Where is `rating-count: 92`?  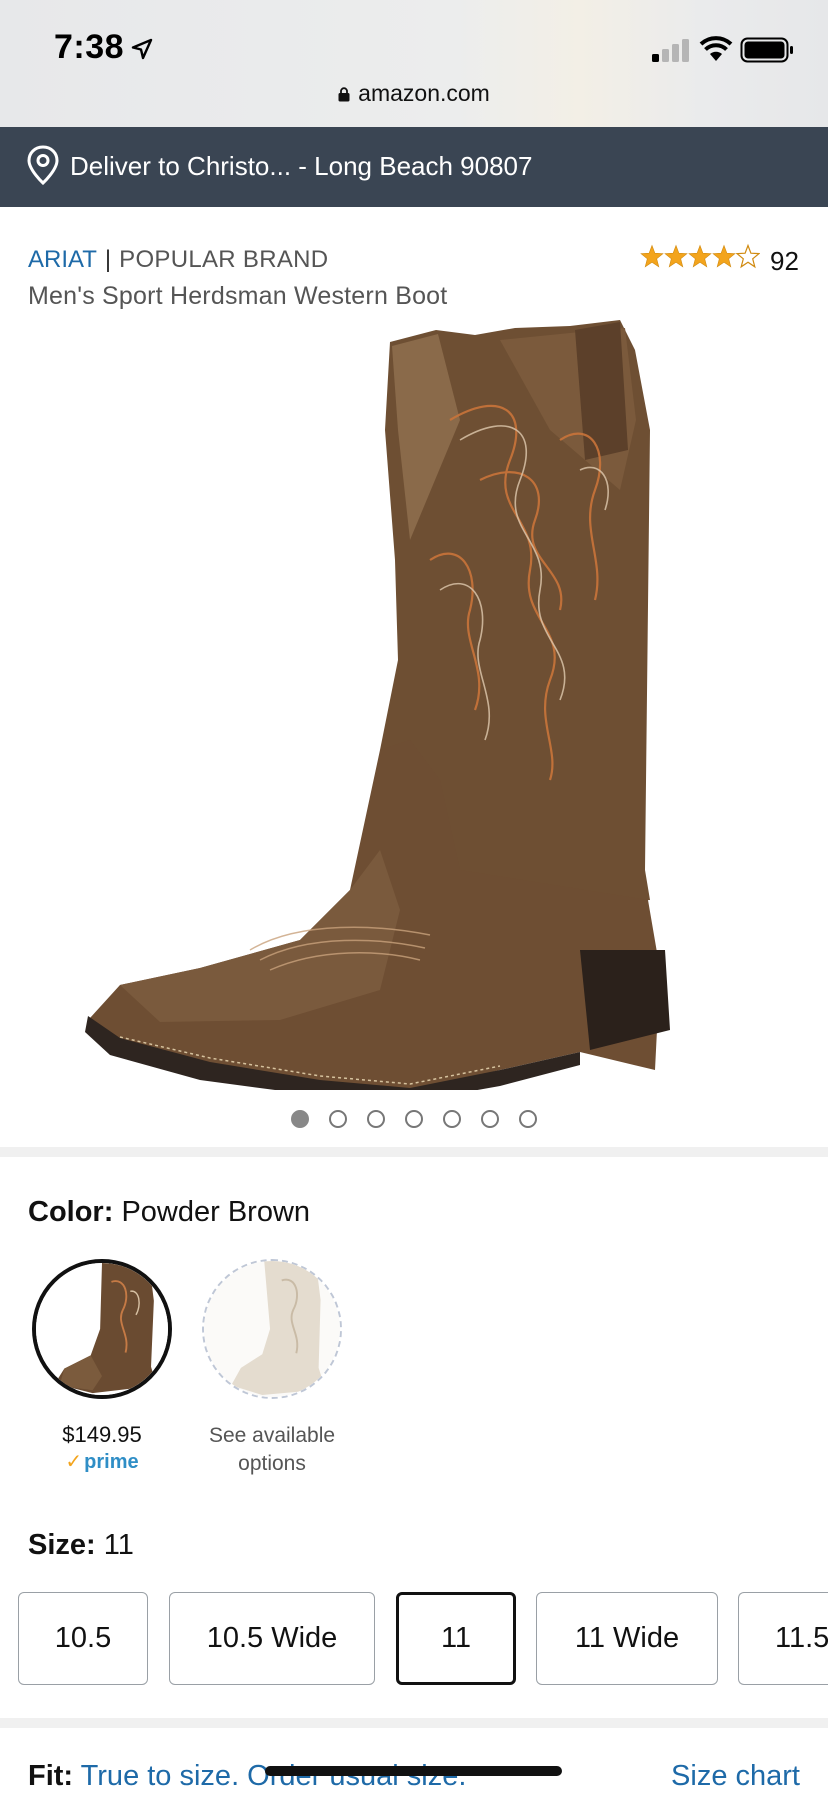 rating-count: 92 is located at coordinates (784, 261).